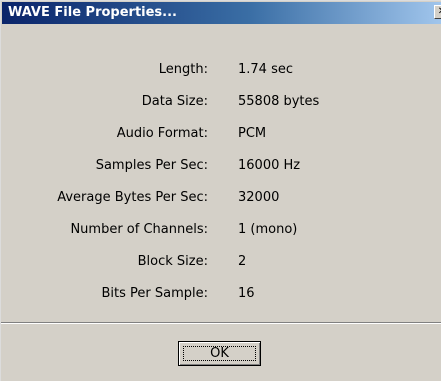 This screenshot has width=441, height=381. I want to click on ok-button: OK, so click(219, 353).